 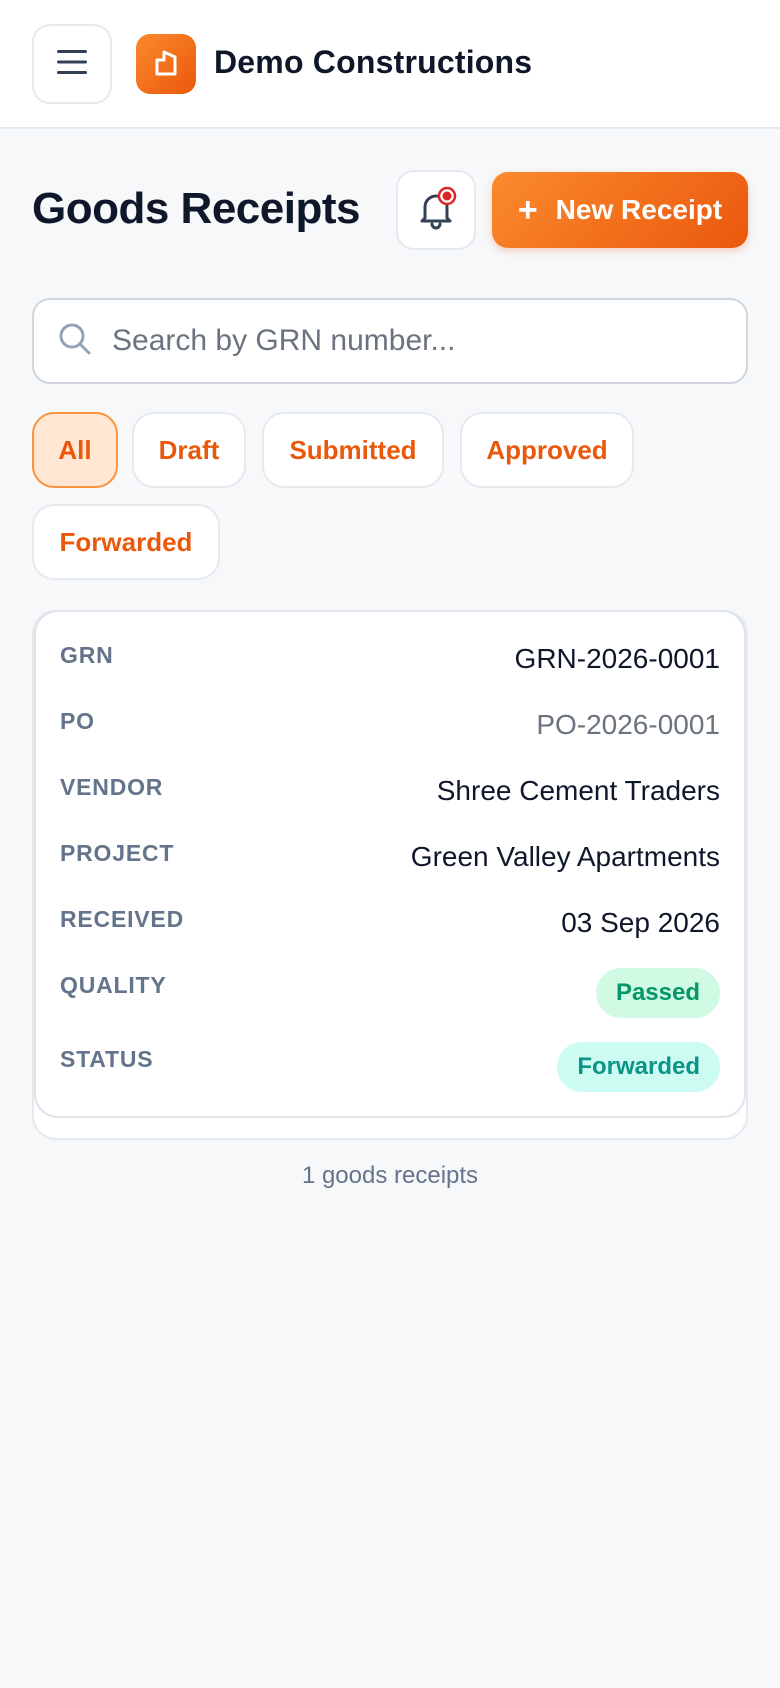 I want to click on filter-chip-draft: Draft, so click(x=189, y=450).